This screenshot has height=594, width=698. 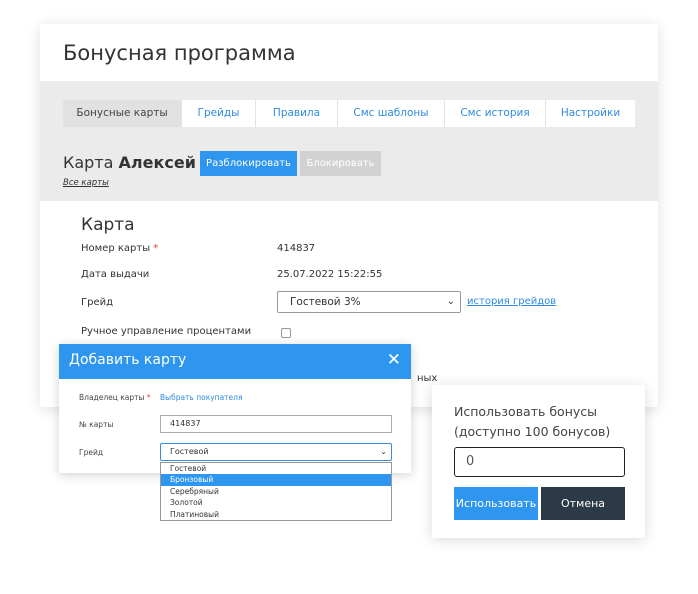 What do you see at coordinates (369, 302) in the screenshot?
I see `grade-select: Гостевой 3% ⌄` at bounding box center [369, 302].